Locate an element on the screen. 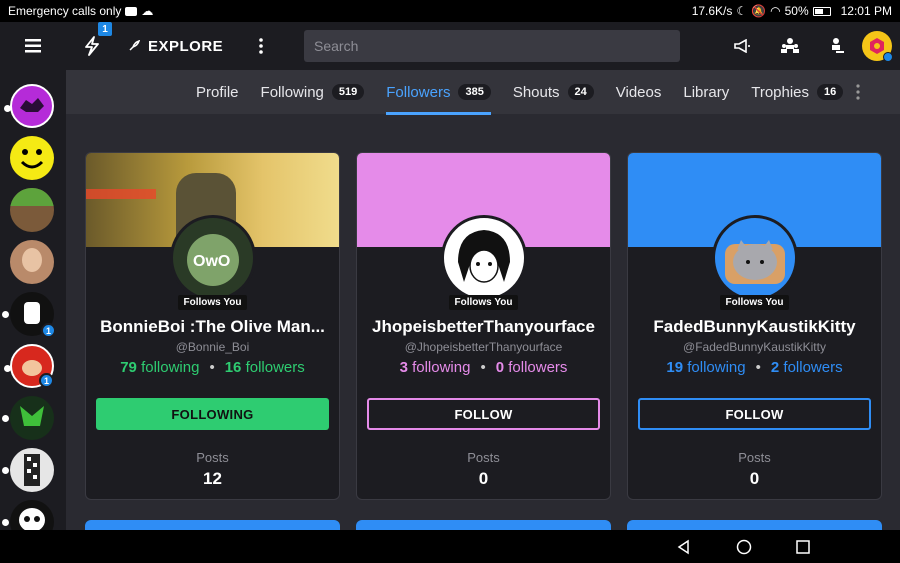 The width and height of the screenshot is (900, 563). sidebar-item-green-creature is located at coordinates (28, 418).